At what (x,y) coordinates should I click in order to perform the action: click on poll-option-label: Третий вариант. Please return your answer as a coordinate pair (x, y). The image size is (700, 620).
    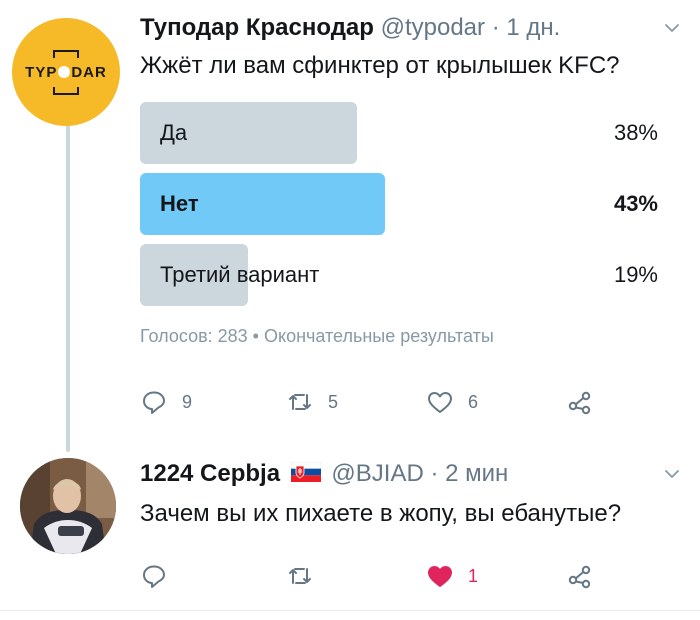
    Looking at the image, I should click on (240, 274).